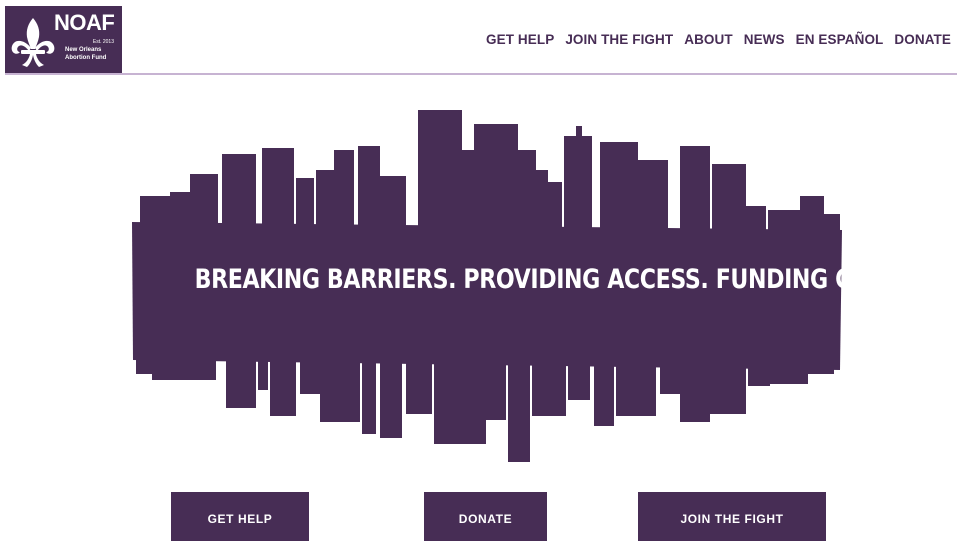  What do you see at coordinates (240, 516) in the screenshot?
I see `get-help-button: GET HELP` at bounding box center [240, 516].